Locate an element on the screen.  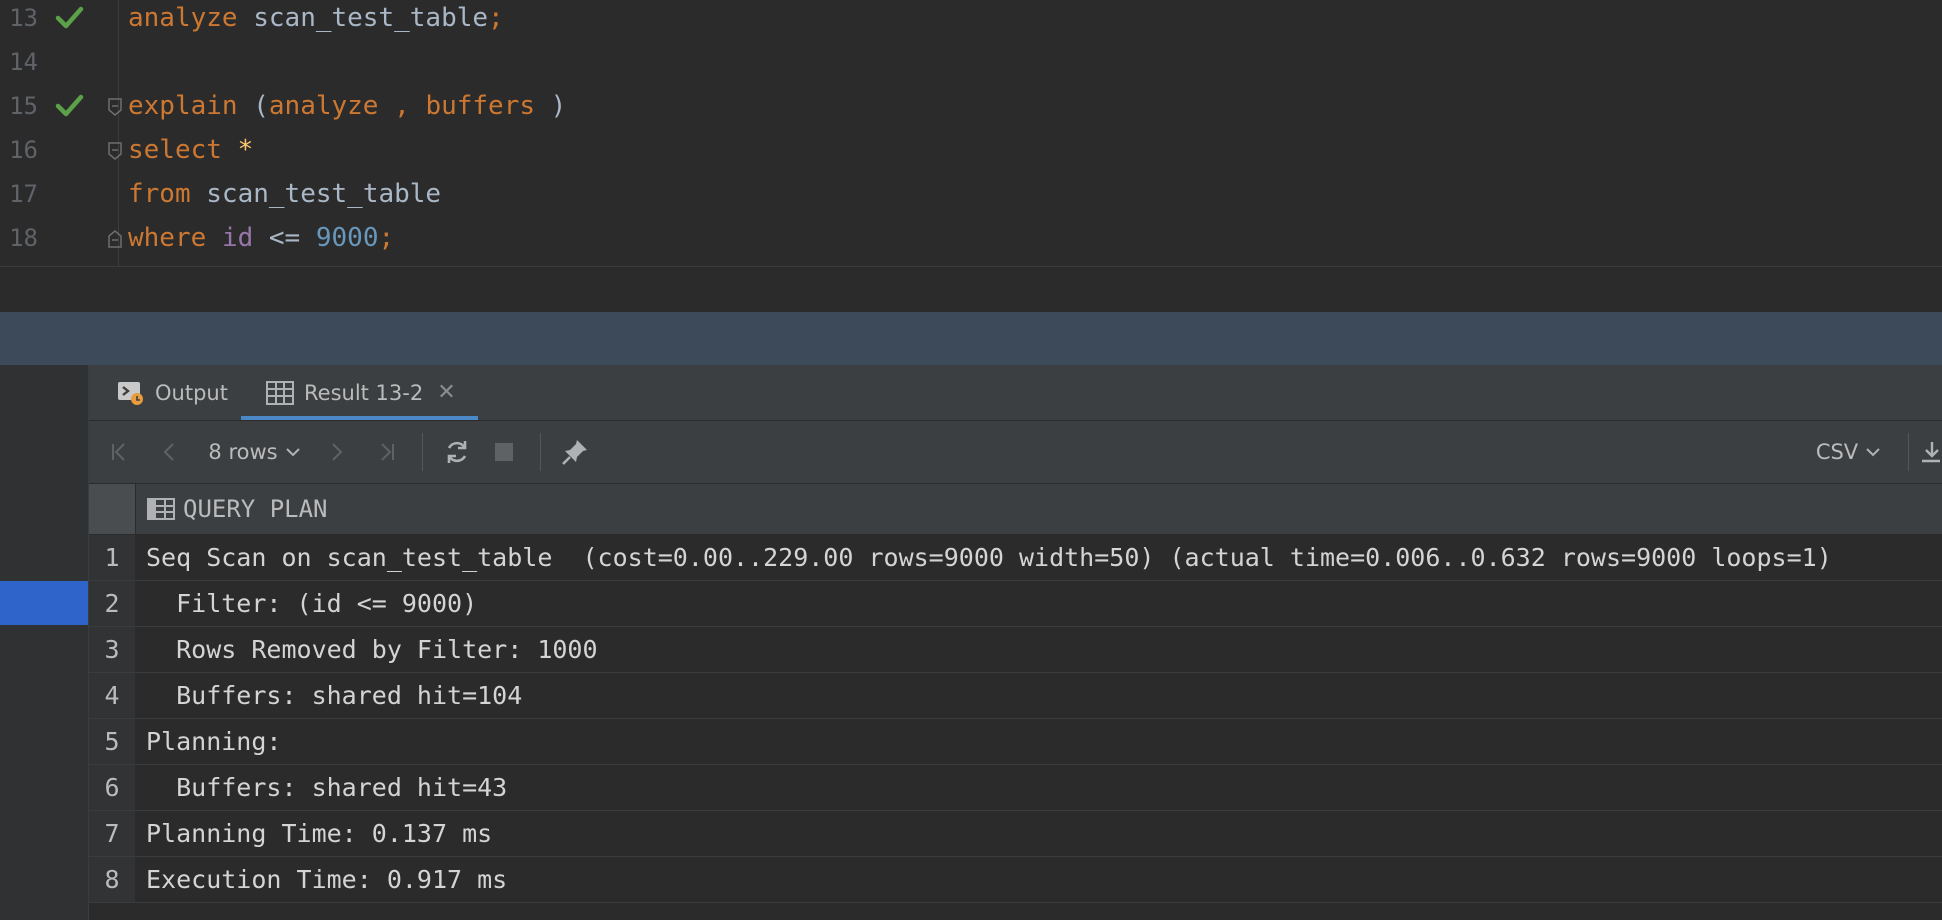
download-button is located at coordinates (1929, 452).